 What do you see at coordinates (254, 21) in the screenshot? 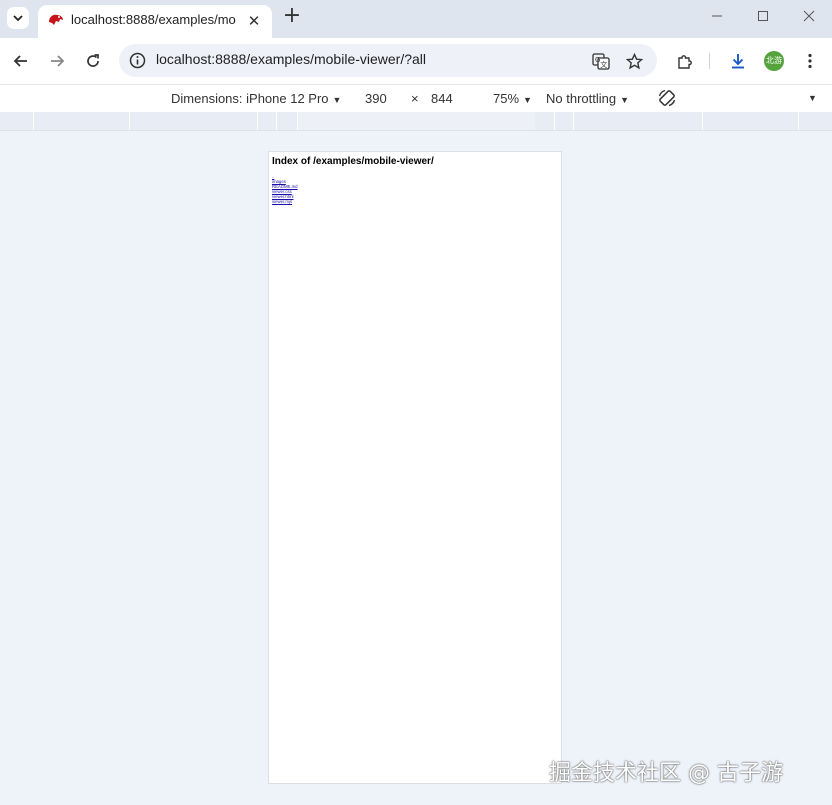
I see `close-tab-icon: ✕` at bounding box center [254, 21].